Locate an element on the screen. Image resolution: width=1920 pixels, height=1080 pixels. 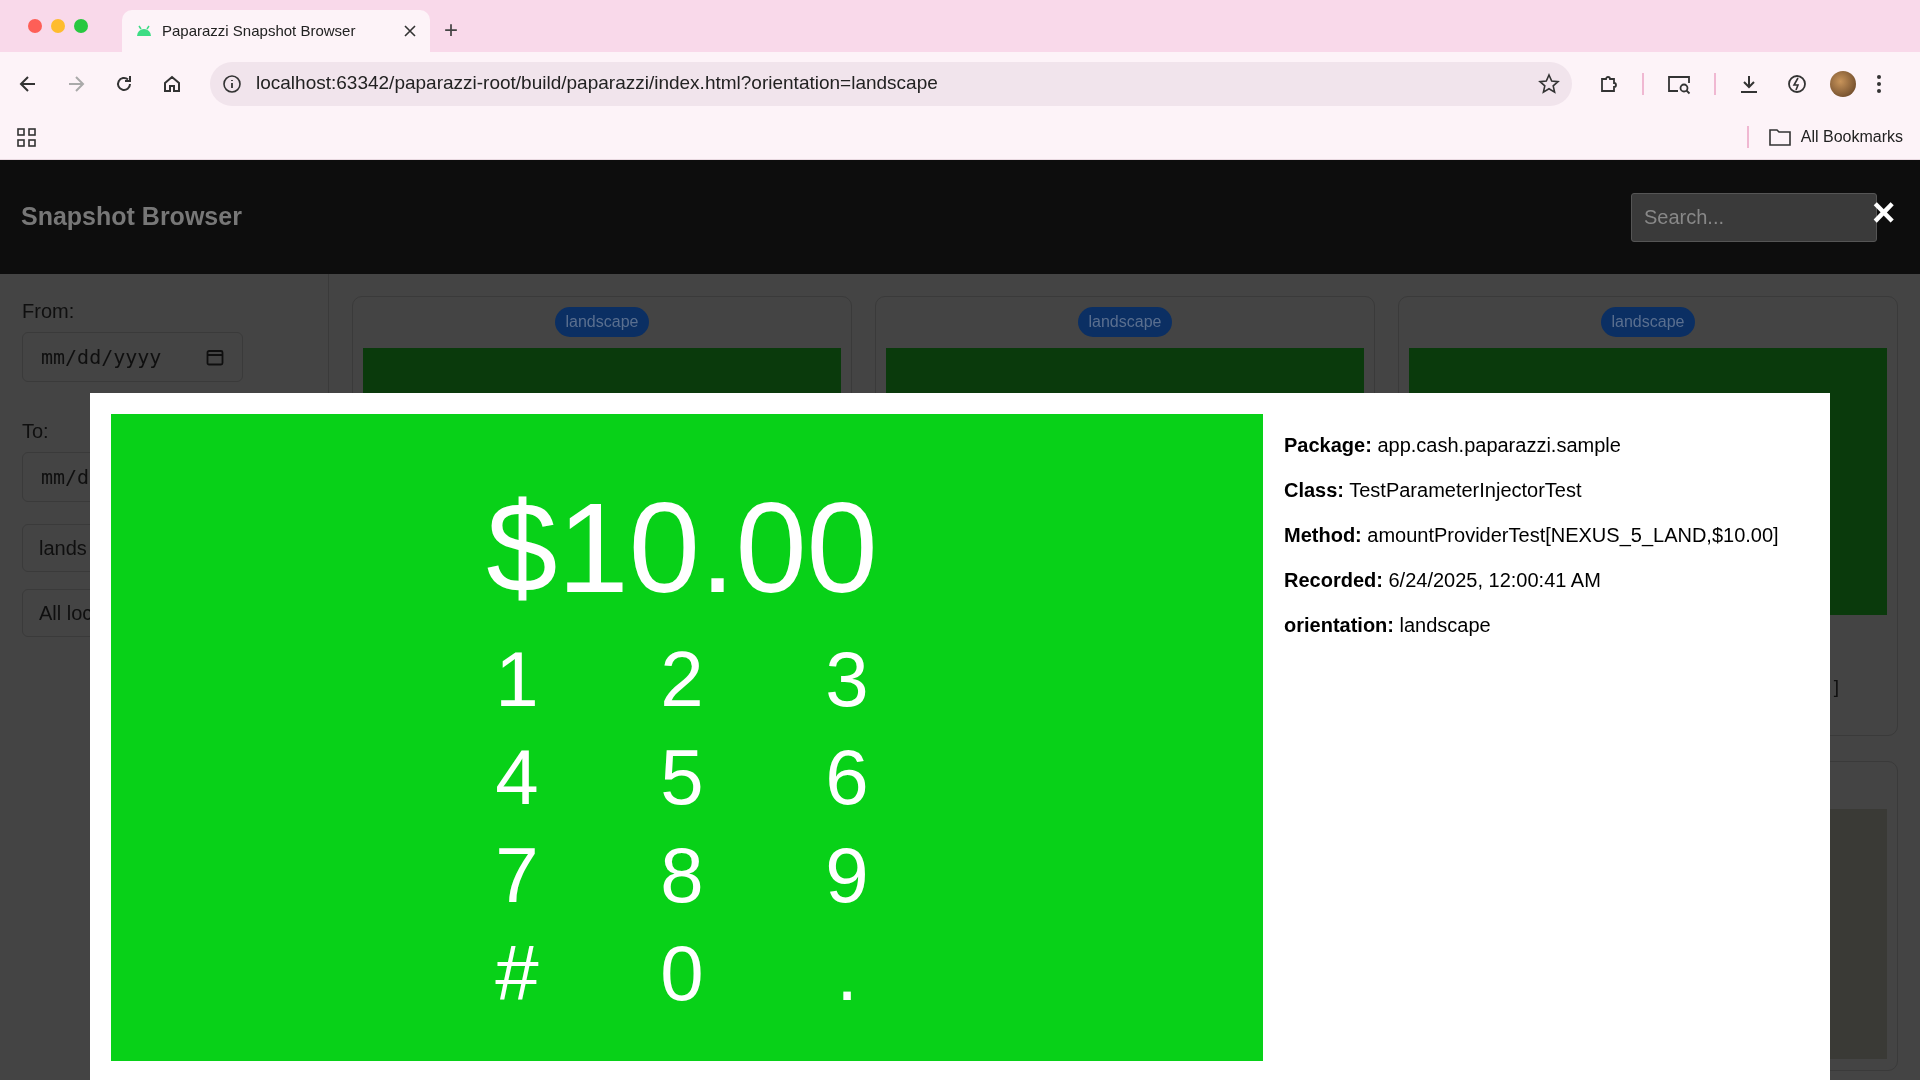
app-title: Snapshot Browser is located at coordinates (131, 217).